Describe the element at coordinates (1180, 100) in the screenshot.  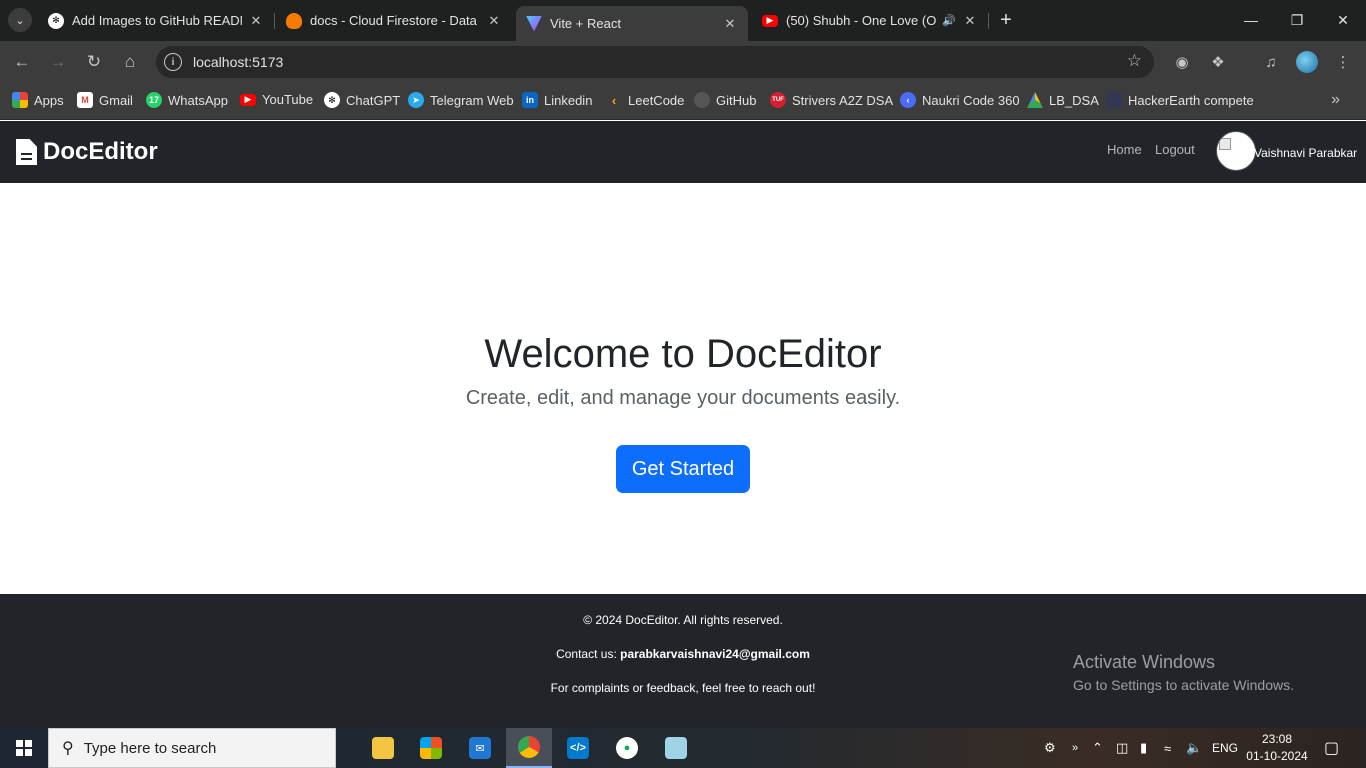
I see `bookmark-hackerearth: HackerEarth compete` at that location.